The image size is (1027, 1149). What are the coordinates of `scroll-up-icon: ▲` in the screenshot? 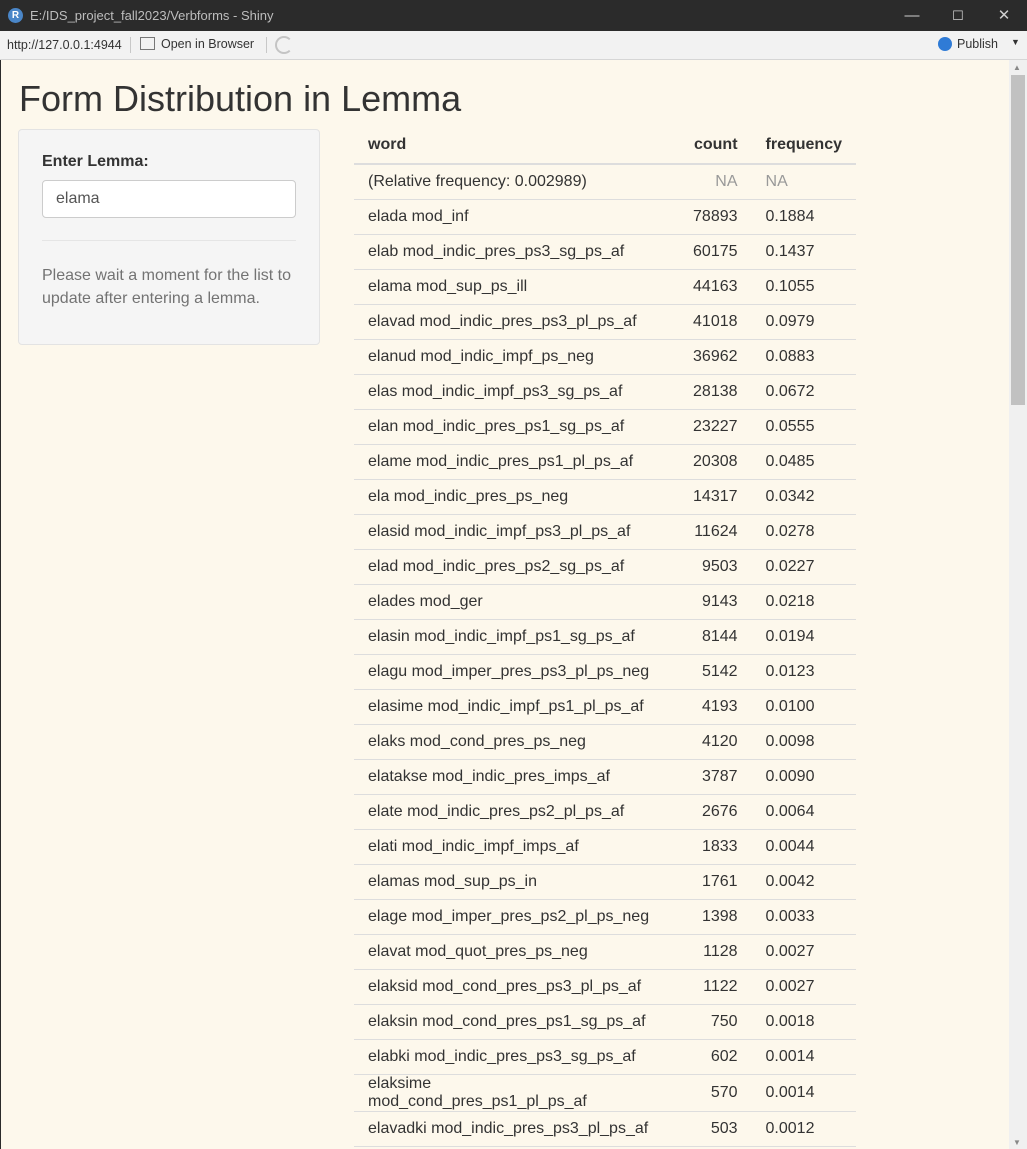 It's located at (1017, 67).